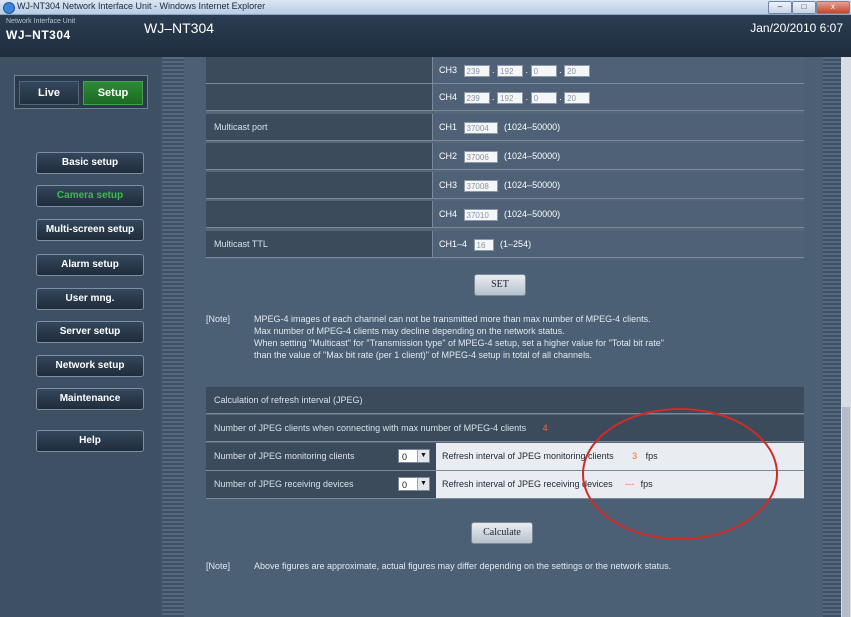 Image resolution: width=851 pixels, height=617 pixels. Describe the element at coordinates (780, 7) in the screenshot. I see `minimize-button: –` at that location.